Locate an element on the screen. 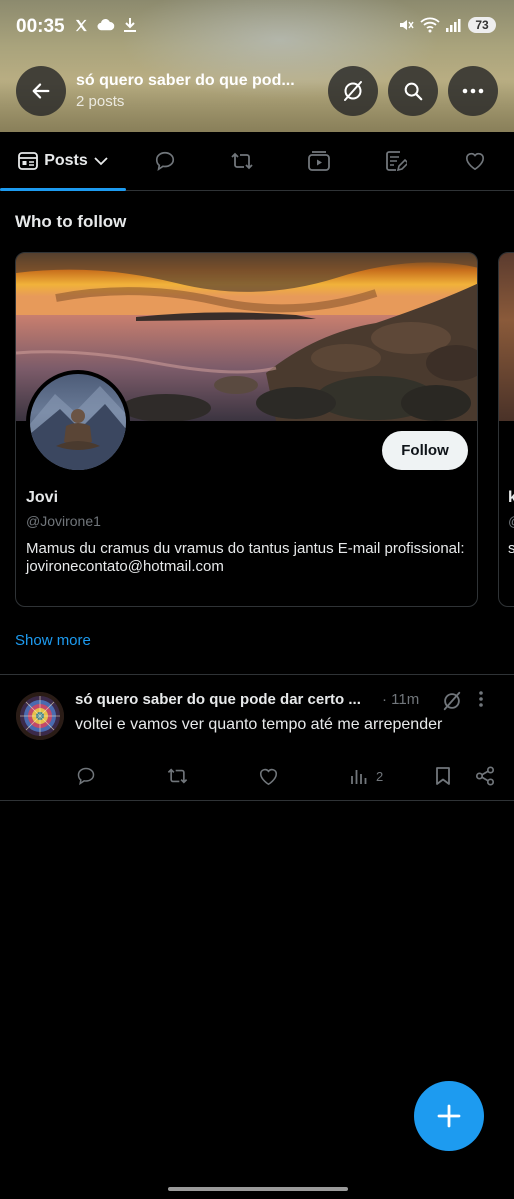 The height and width of the screenshot is (1199, 514). grok-button is located at coordinates (353, 91).